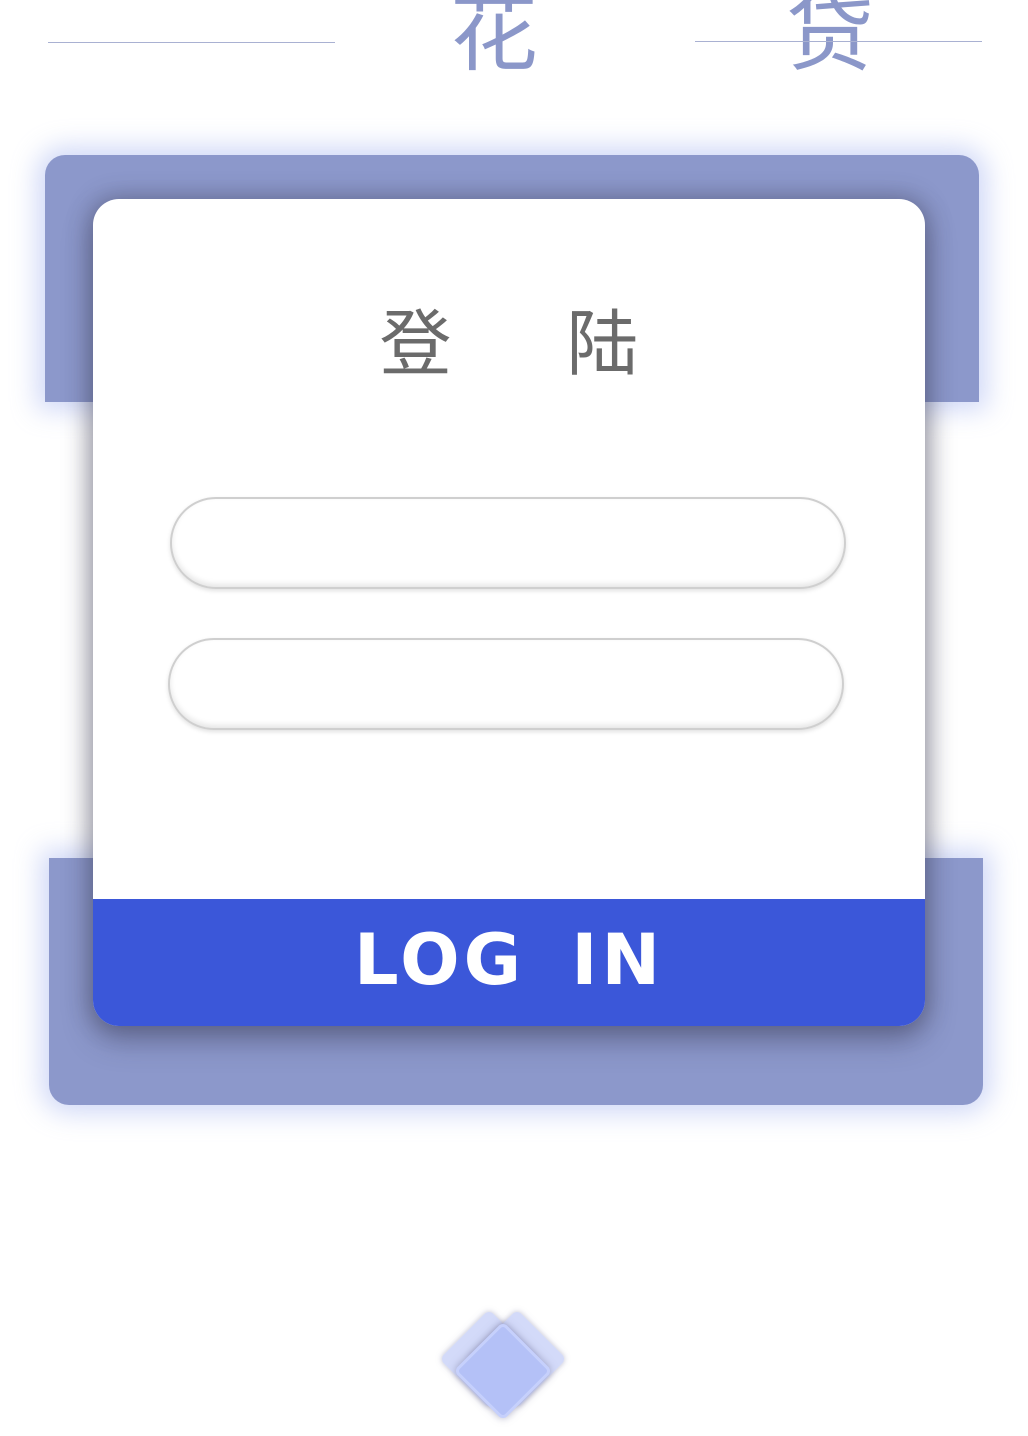 This screenshot has height=1436, width=1028. I want to click on brand-title: 花 贷, so click(717, 42).